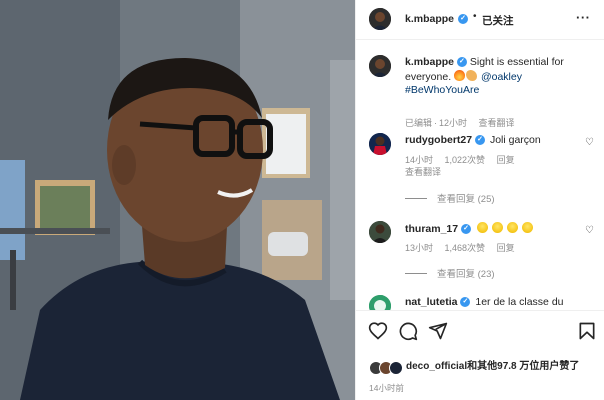 This screenshot has width=604, height=400. What do you see at coordinates (429, 62) in the screenshot?
I see `caption-username: k.mbappe` at bounding box center [429, 62].